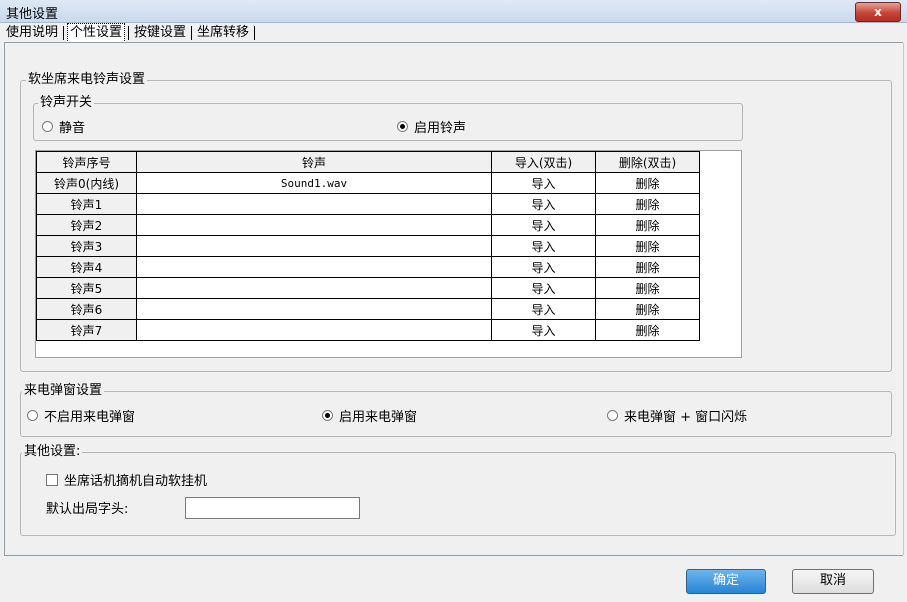  What do you see at coordinates (686, 417) in the screenshot?
I see `radio-popup-flash-label: 来电弹窗 + 窗口闪烁` at bounding box center [686, 417].